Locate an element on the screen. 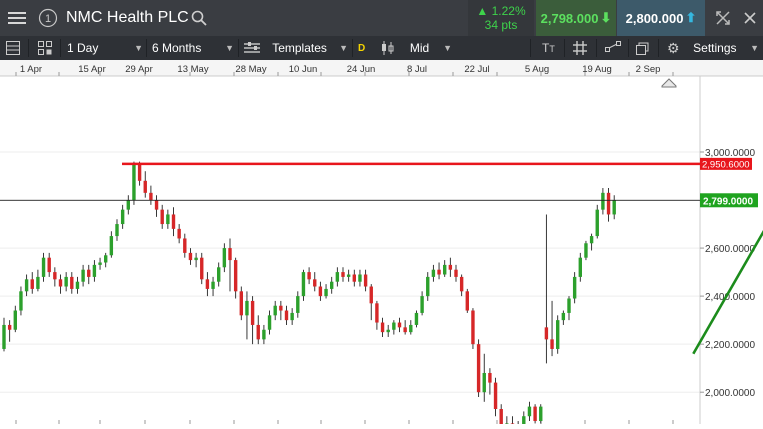 This screenshot has height=429, width=763. info-button: 1 is located at coordinates (48, 18).